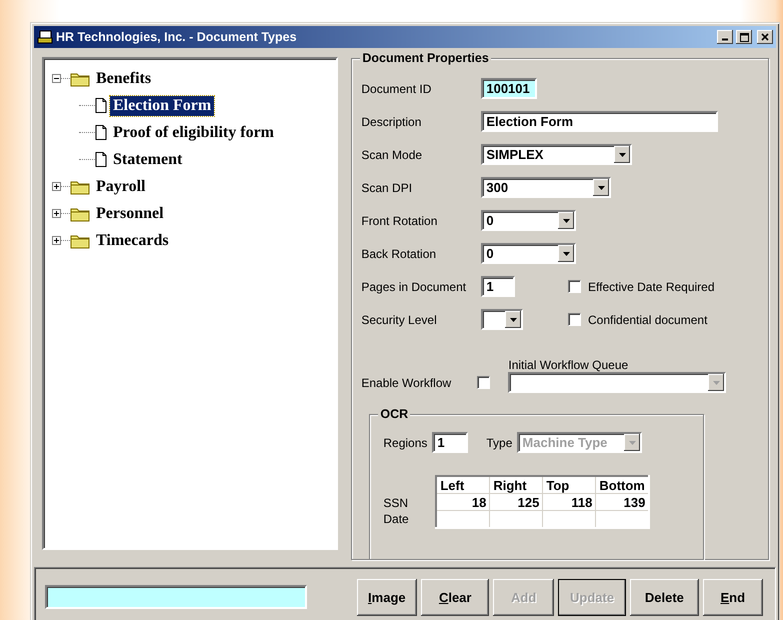 The width and height of the screenshot is (783, 620). I want to click on field-label: Scan DPI, so click(387, 187).